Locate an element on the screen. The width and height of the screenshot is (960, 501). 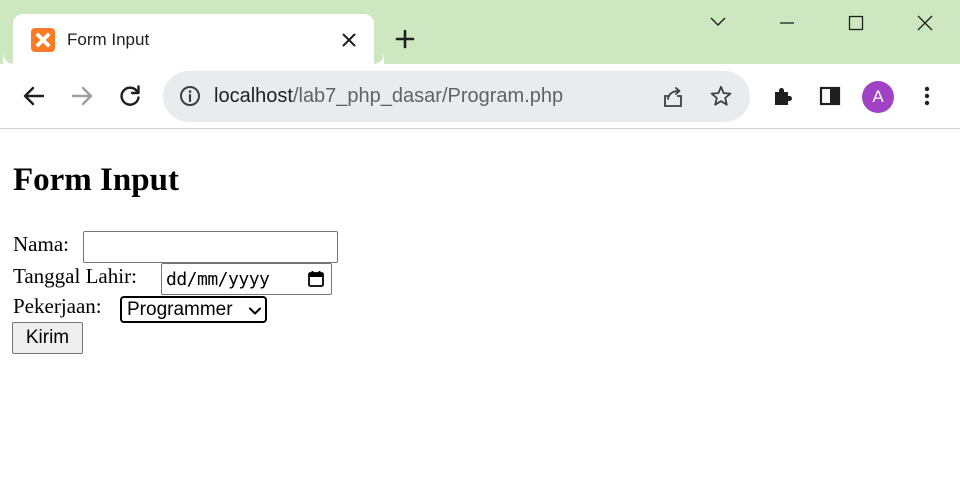
kebab-menu-icon is located at coordinates (927, 96).